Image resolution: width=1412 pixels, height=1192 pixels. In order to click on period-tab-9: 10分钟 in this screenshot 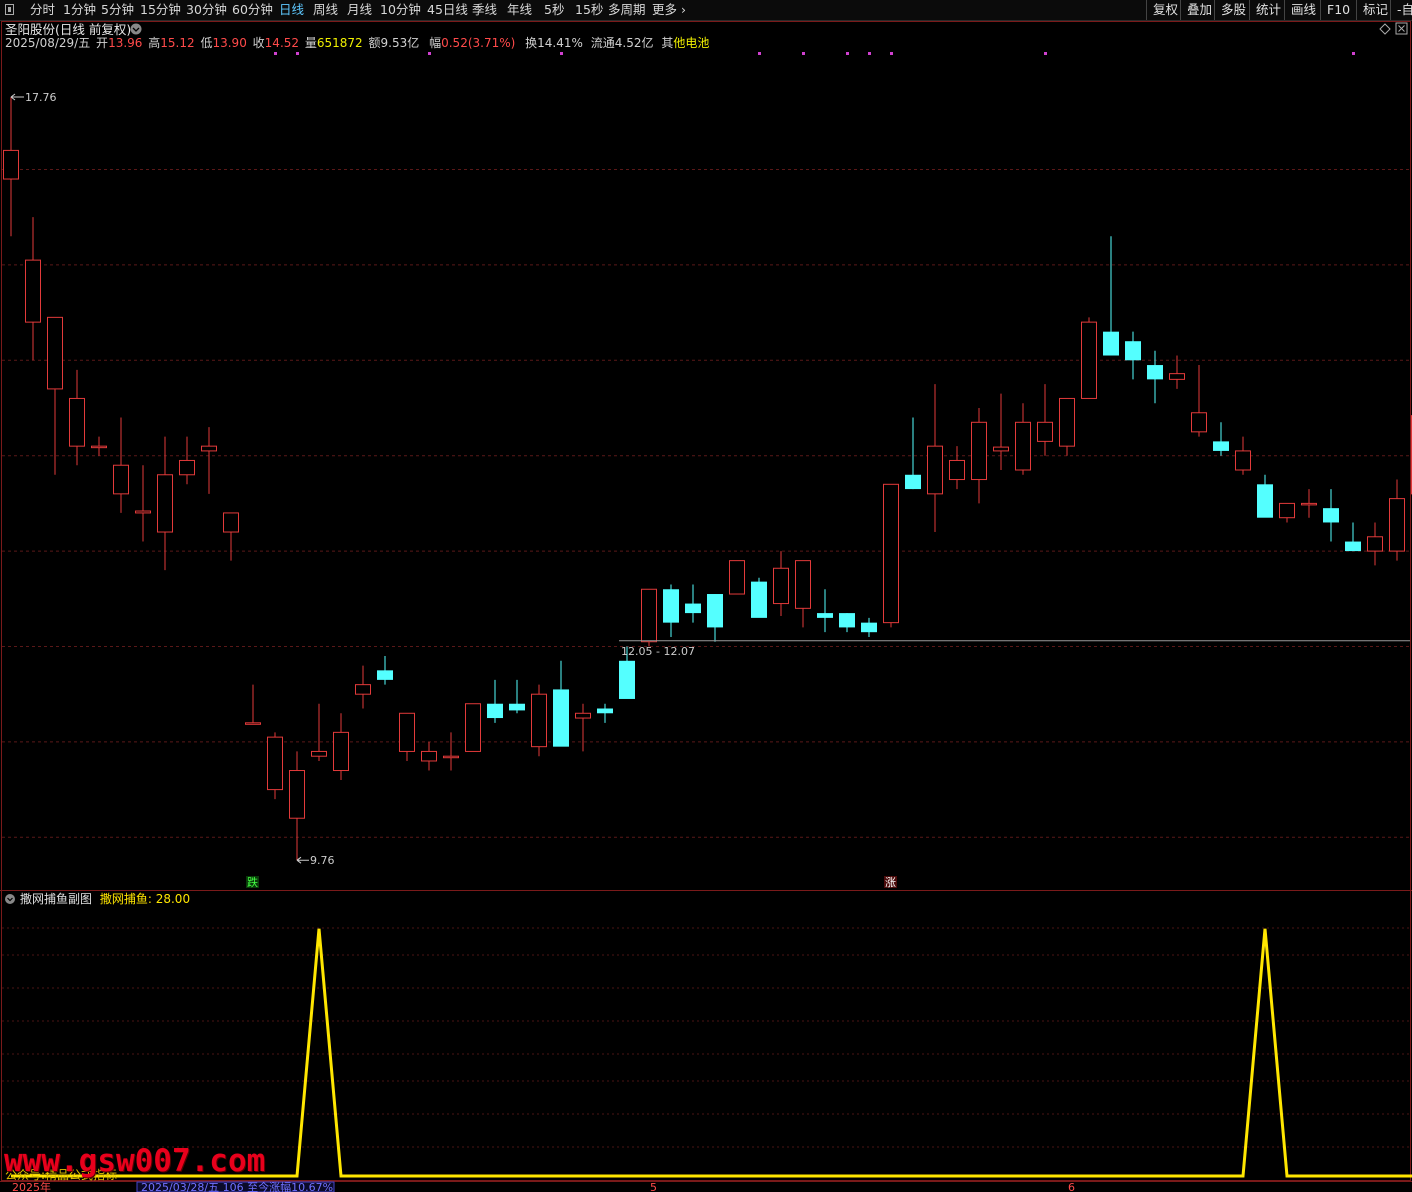, I will do `click(400, 10)`.